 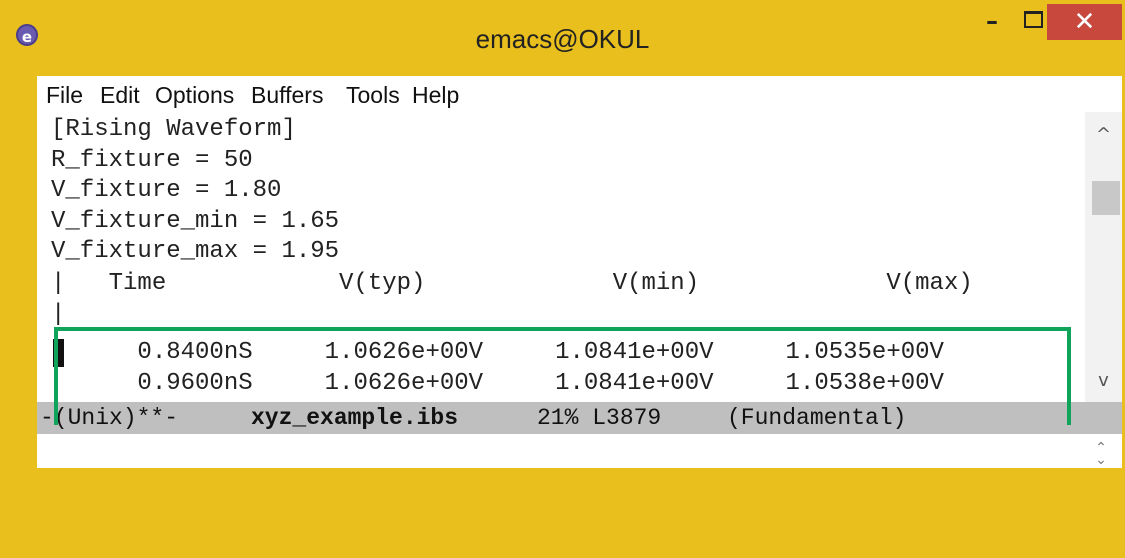 I want to click on maximize-button, so click(x=1032, y=21).